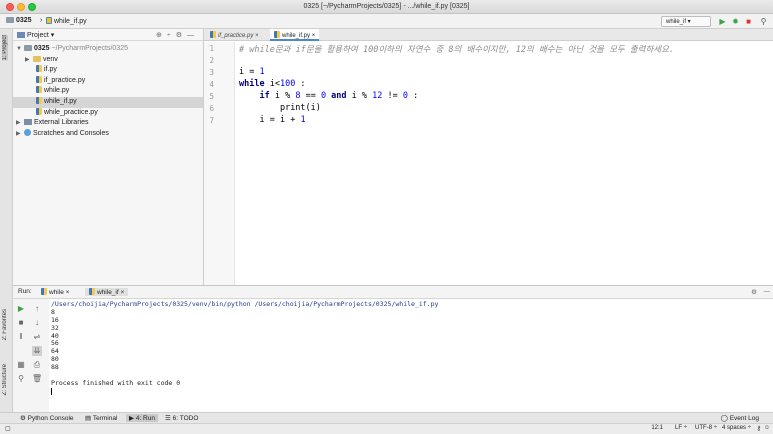  What do you see at coordinates (21, 365) in the screenshot?
I see `layout-icon: ▦` at bounding box center [21, 365].